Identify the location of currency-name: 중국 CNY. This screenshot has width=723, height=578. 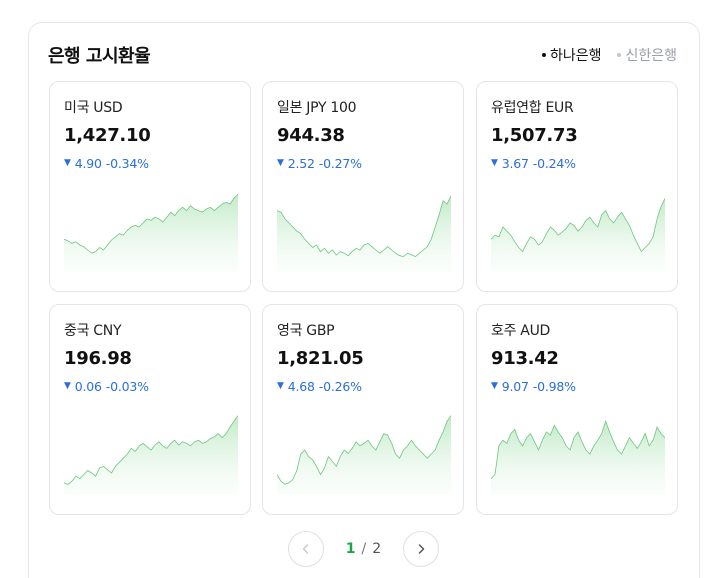
(93, 331).